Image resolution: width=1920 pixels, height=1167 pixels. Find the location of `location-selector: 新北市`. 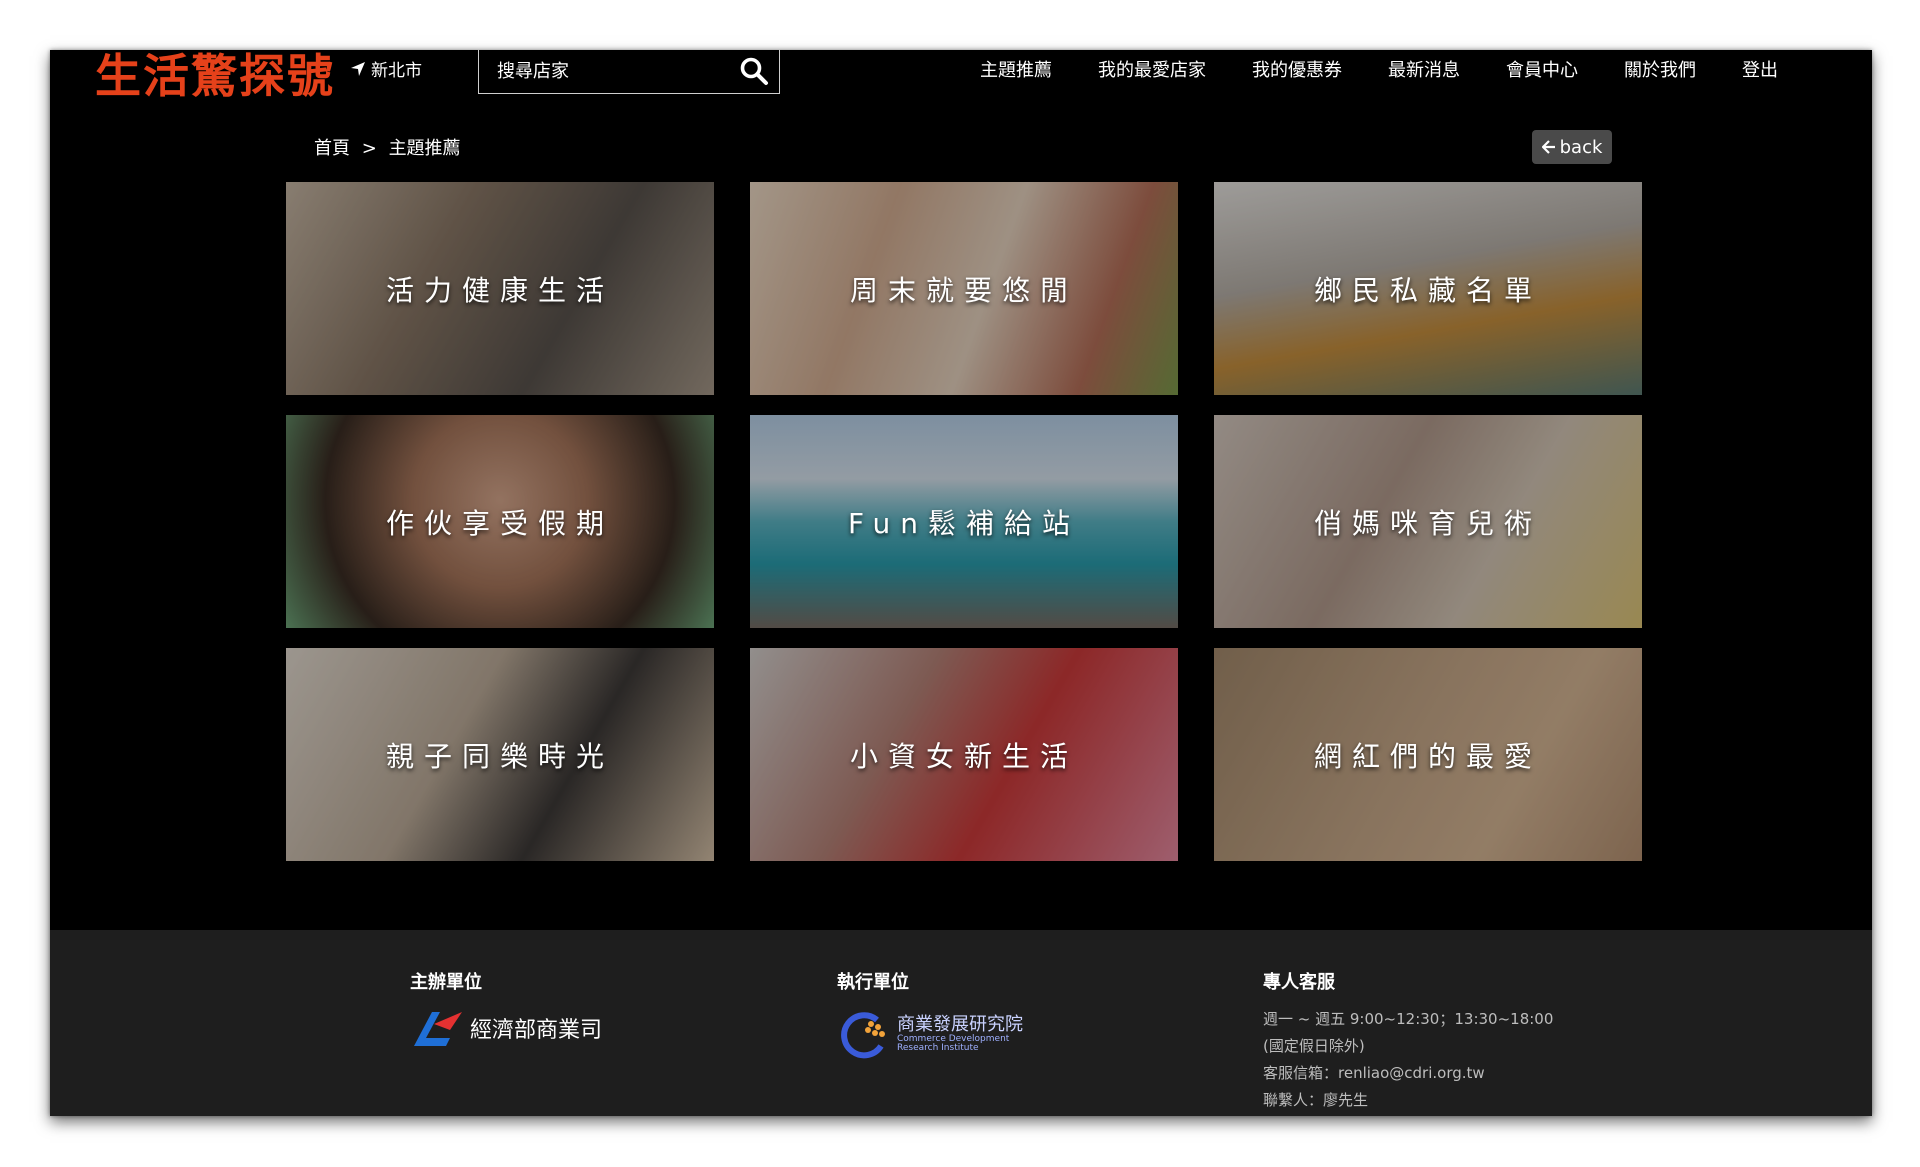

location-selector: 新北市 is located at coordinates (386, 68).